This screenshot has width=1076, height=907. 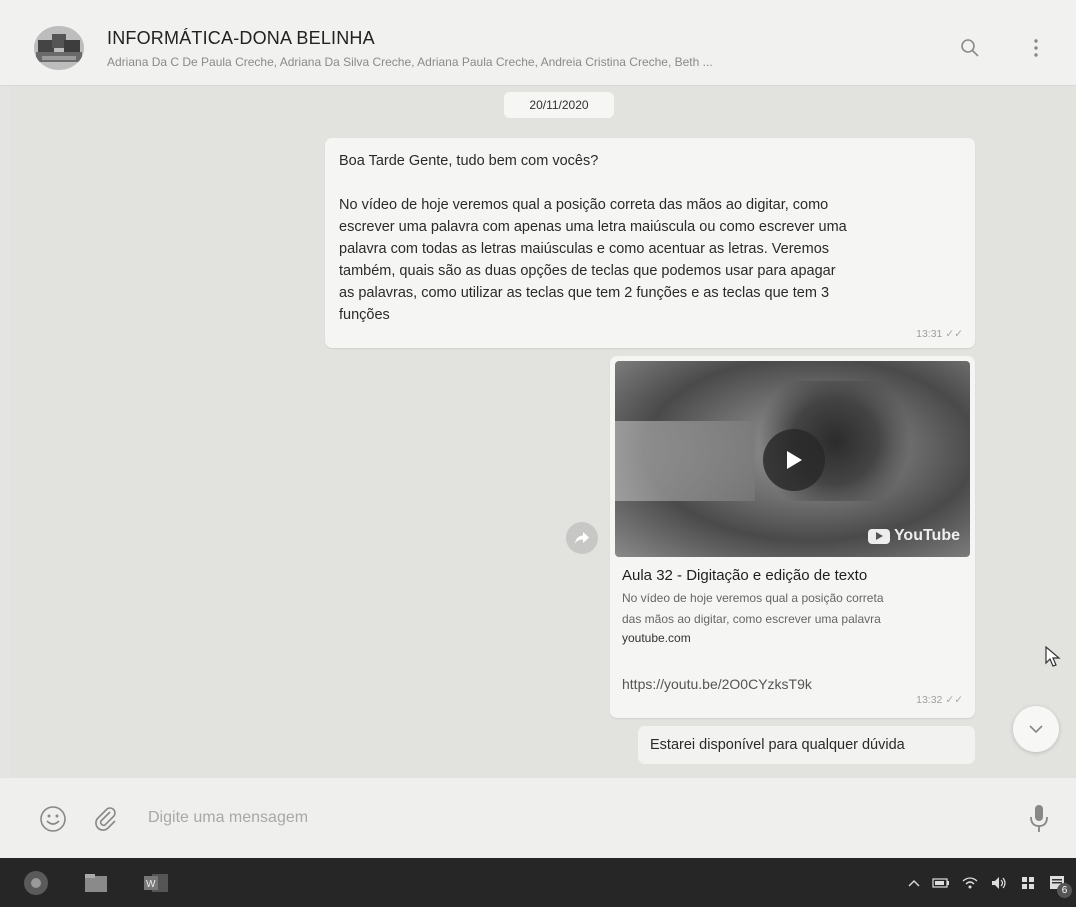 I want to click on scroll-to-bottom-button, so click(x=1036, y=729).